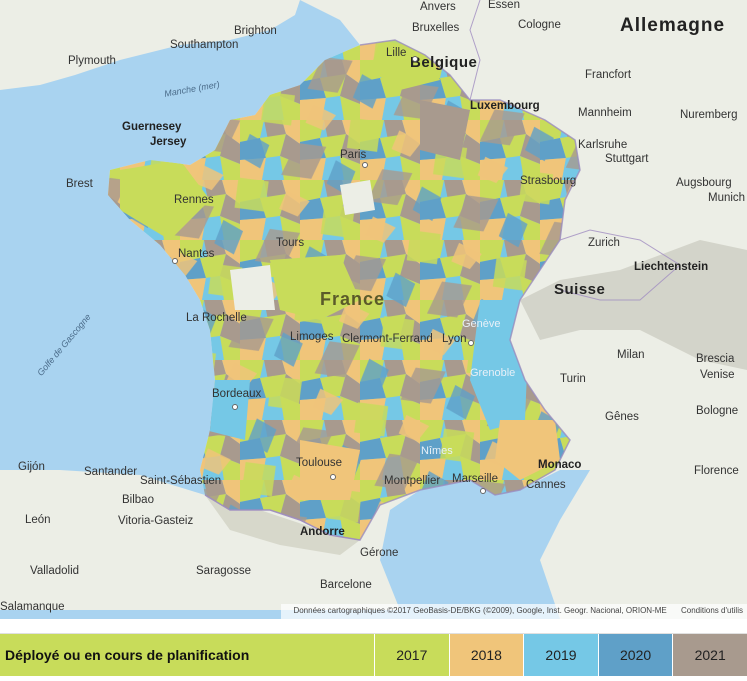 Image resolution: width=747 pixels, height=681 pixels. Describe the element at coordinates (483, 491) in the screenshot. I see `dot-marseille` at that location.